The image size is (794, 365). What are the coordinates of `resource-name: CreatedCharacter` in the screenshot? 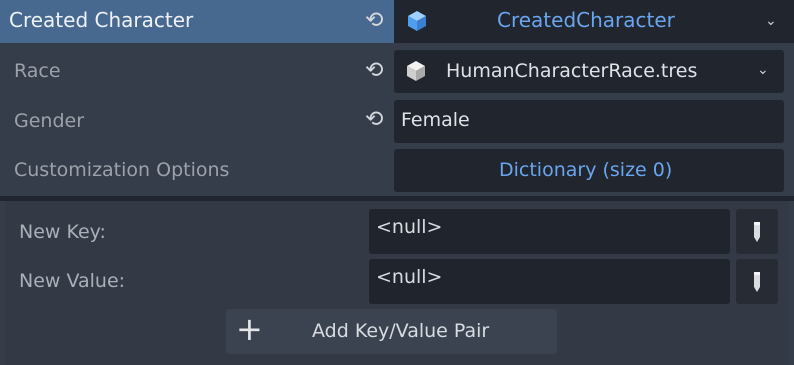 It's located at (586, 20).